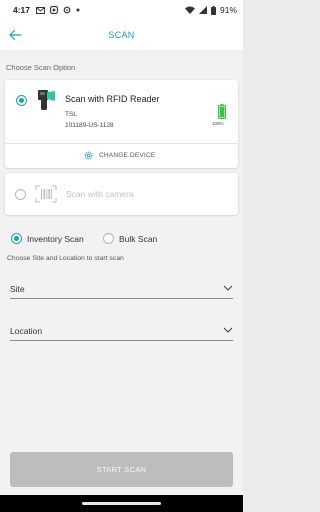 The width and height of the screenshot is (320, 512). What do you see at coordinates (54, 10) in the screenshot?
I see `lens-icon` at bounding box center [54, 10].